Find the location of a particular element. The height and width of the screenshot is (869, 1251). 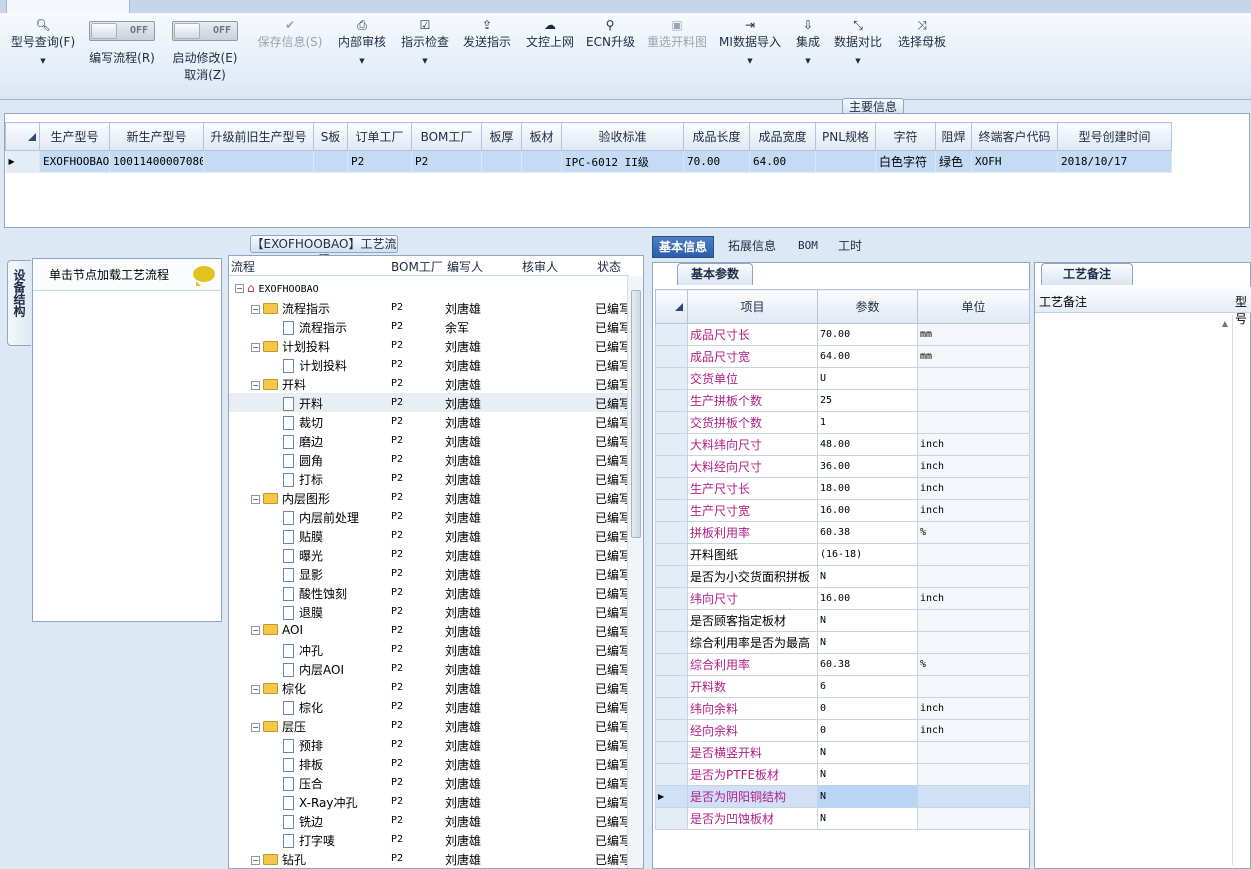

params-row: 拼板利用率 60.38% is located at coordinates (842, 532).